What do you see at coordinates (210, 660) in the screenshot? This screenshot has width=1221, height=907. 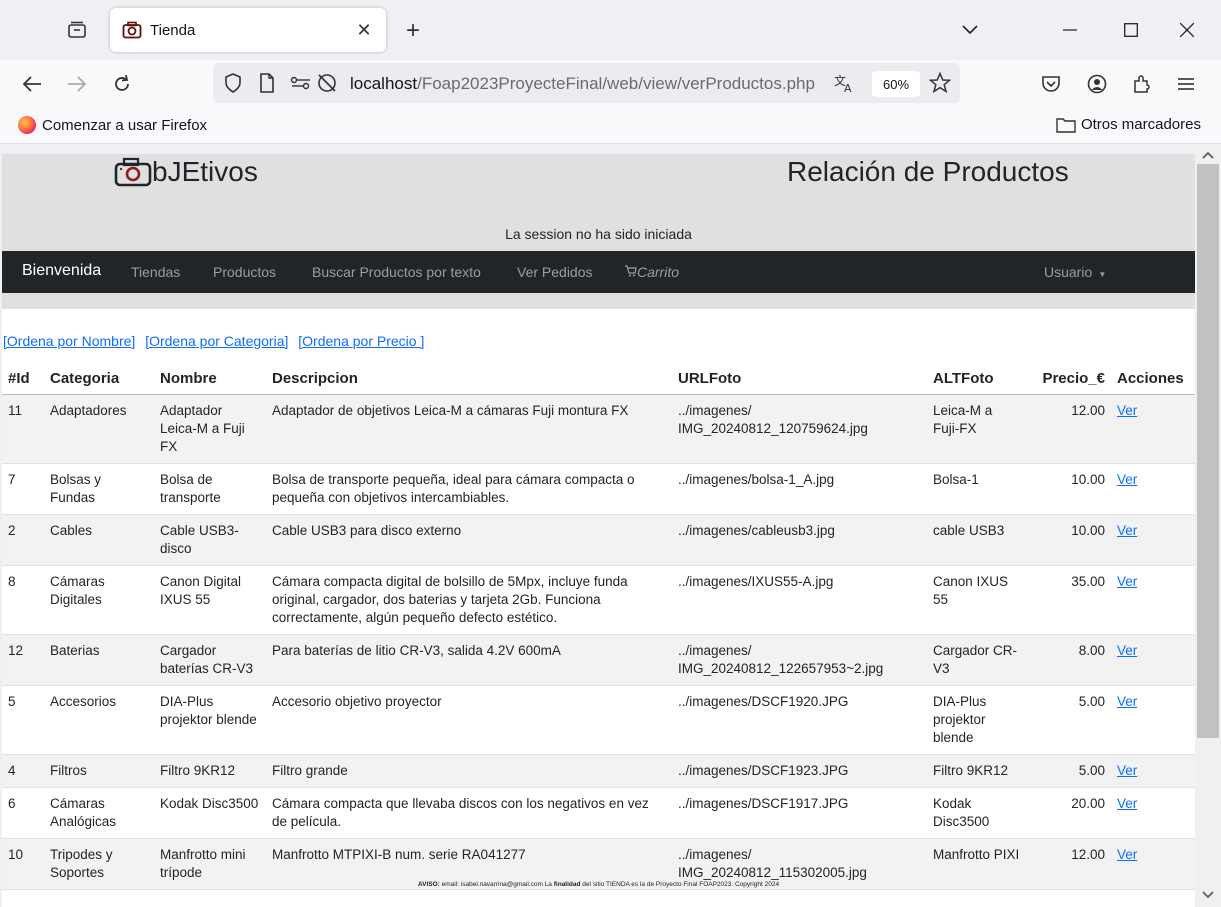 I see `cell-nombre: Cargador baterías CR-V3` at bounding box center [210, 660].